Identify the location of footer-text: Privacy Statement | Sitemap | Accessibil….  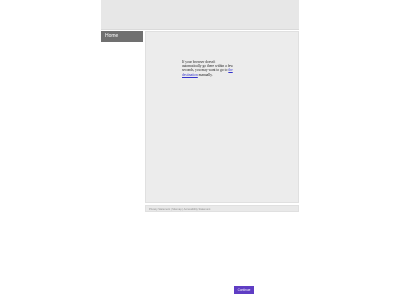
(180, 209).